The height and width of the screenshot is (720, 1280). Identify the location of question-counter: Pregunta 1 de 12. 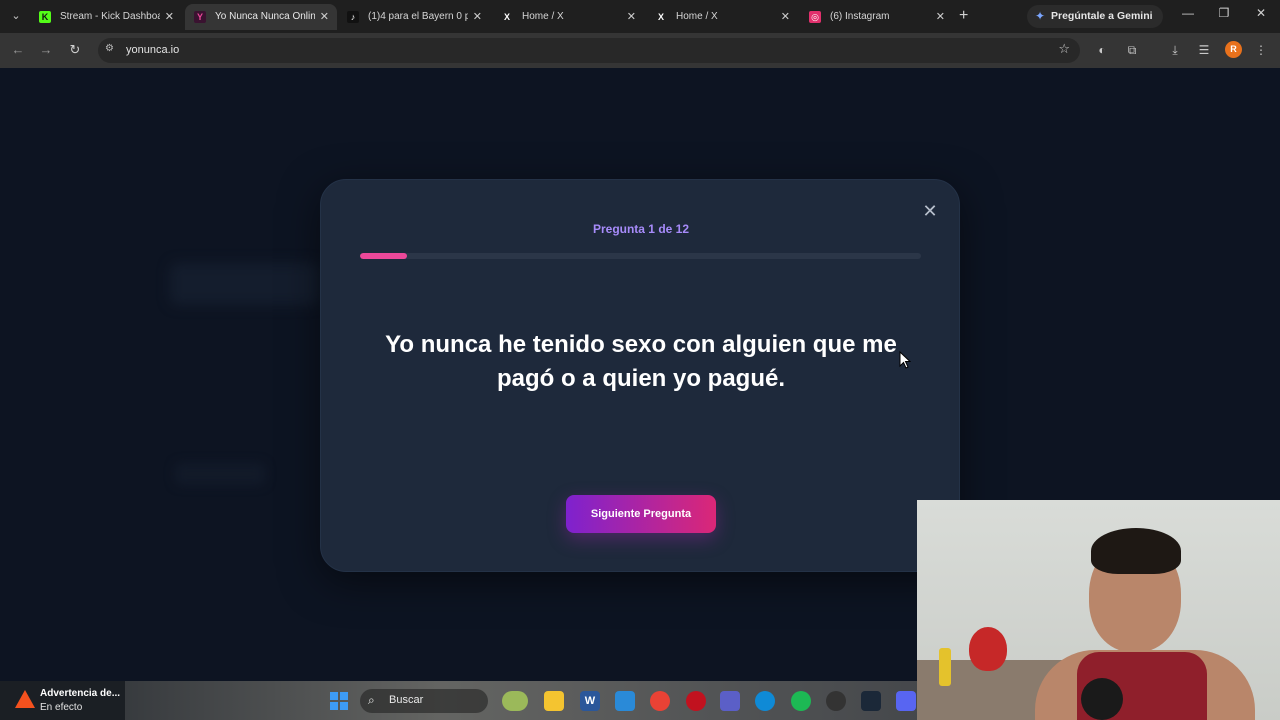
(641, 229).